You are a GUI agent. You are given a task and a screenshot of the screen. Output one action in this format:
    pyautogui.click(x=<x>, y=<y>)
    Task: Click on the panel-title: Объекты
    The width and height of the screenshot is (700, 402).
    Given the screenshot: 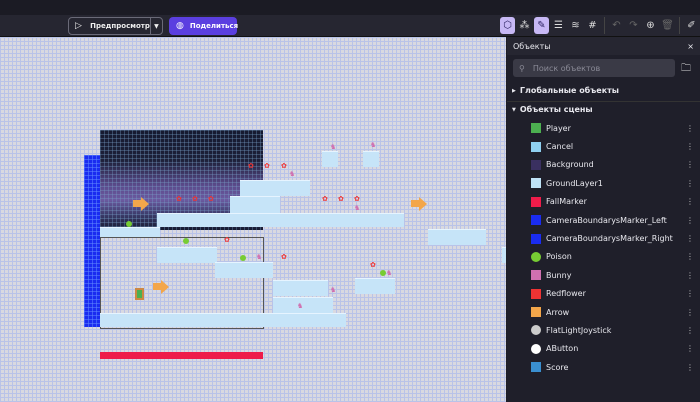 What is the action you would take?
    pyautogui.click(x=532, y=46)
    